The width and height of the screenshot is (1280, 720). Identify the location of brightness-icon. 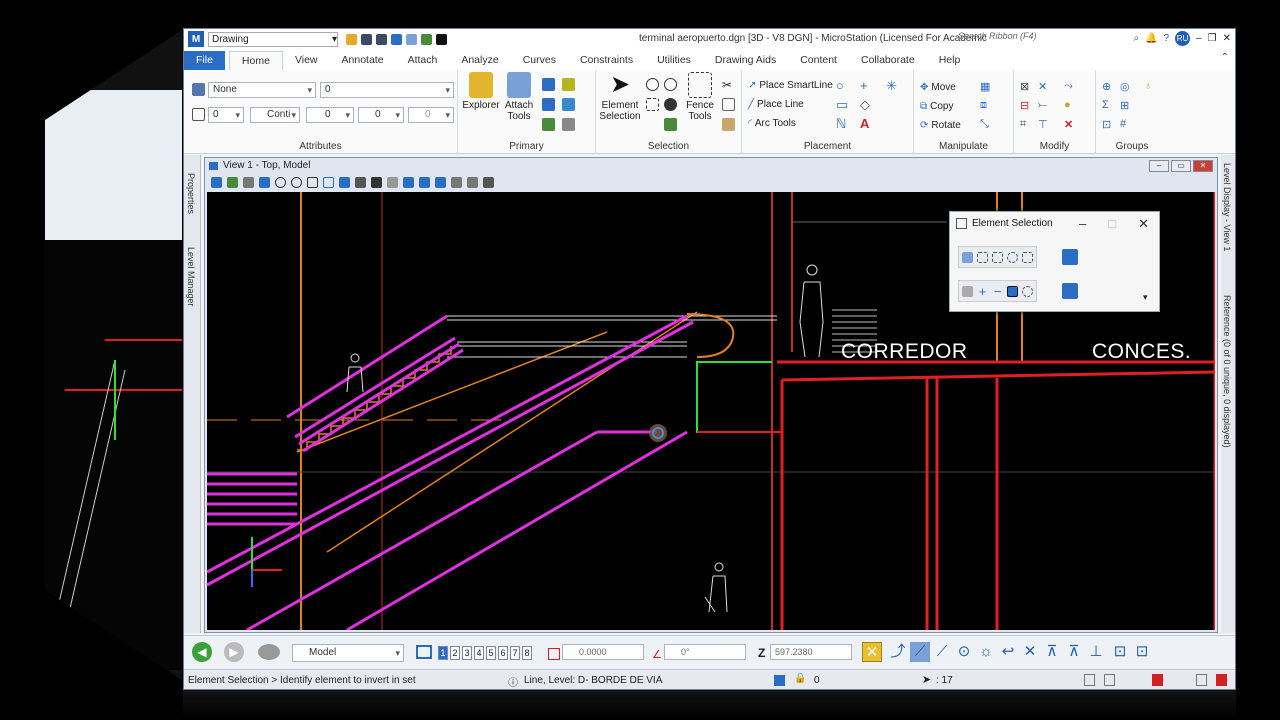
(248, 182).